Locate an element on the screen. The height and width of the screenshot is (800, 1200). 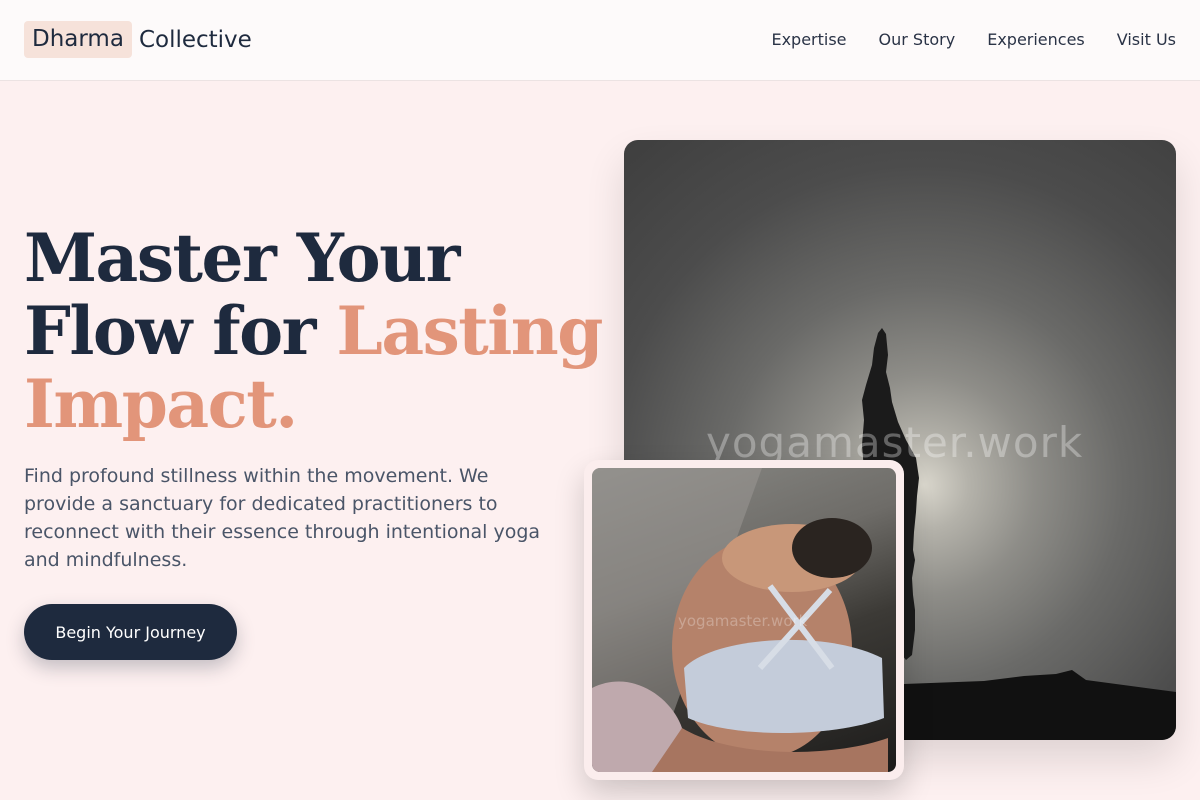
hero-title-accent-impact: Impact. is located at coordinates (161, 404).